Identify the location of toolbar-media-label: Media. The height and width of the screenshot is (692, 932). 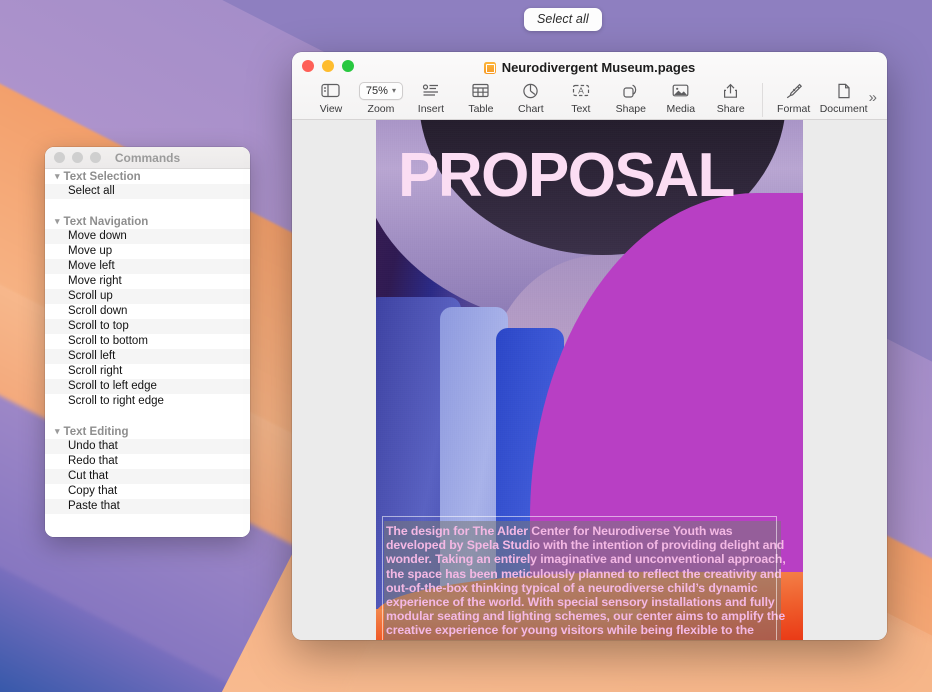
(681, 109).